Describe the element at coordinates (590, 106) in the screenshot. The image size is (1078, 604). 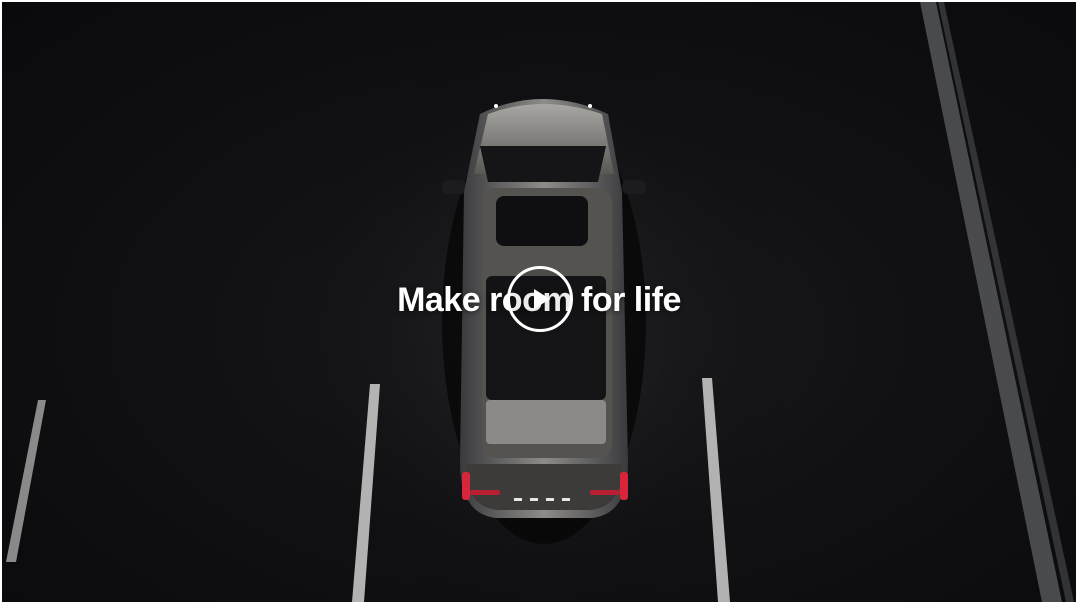
I see `headlight-glint-right` at that location.